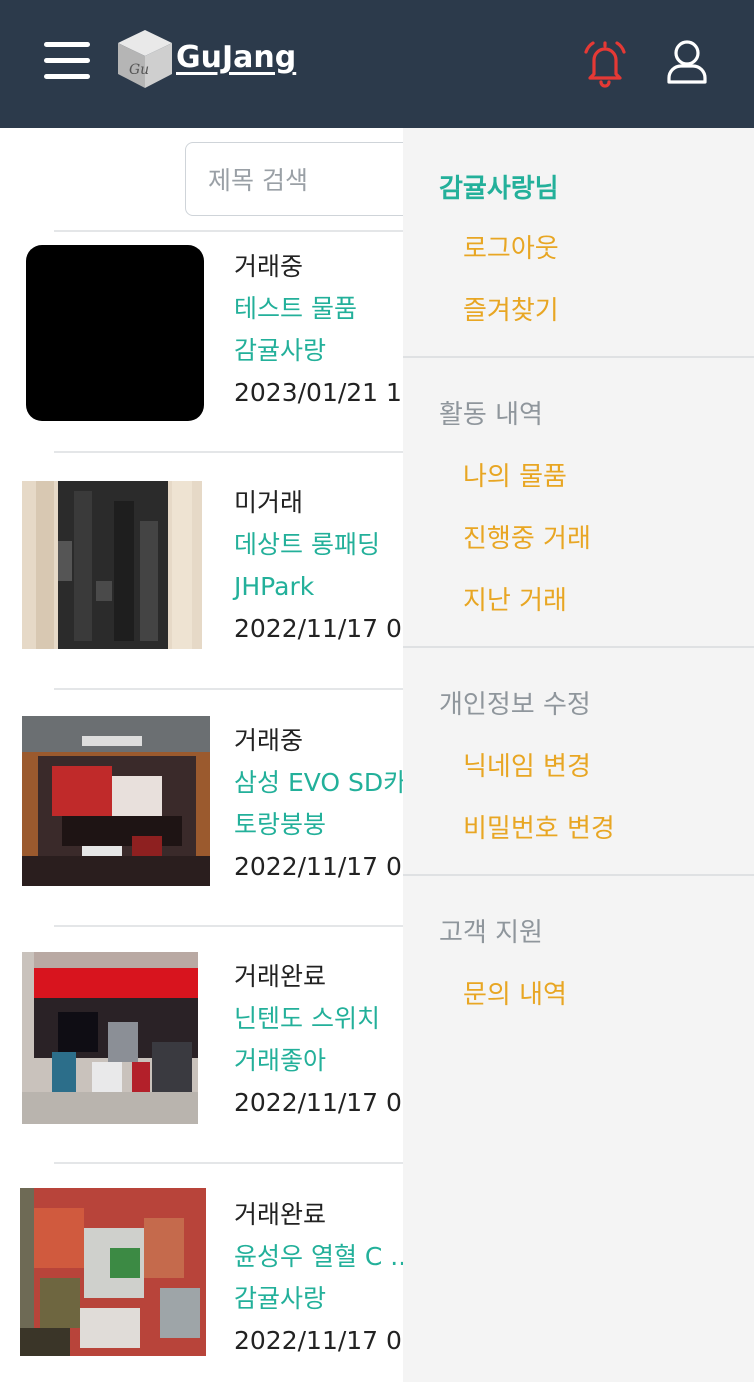  I want to click on menu-item-change-nickname: 닉네임 변경, so click(527, 764).